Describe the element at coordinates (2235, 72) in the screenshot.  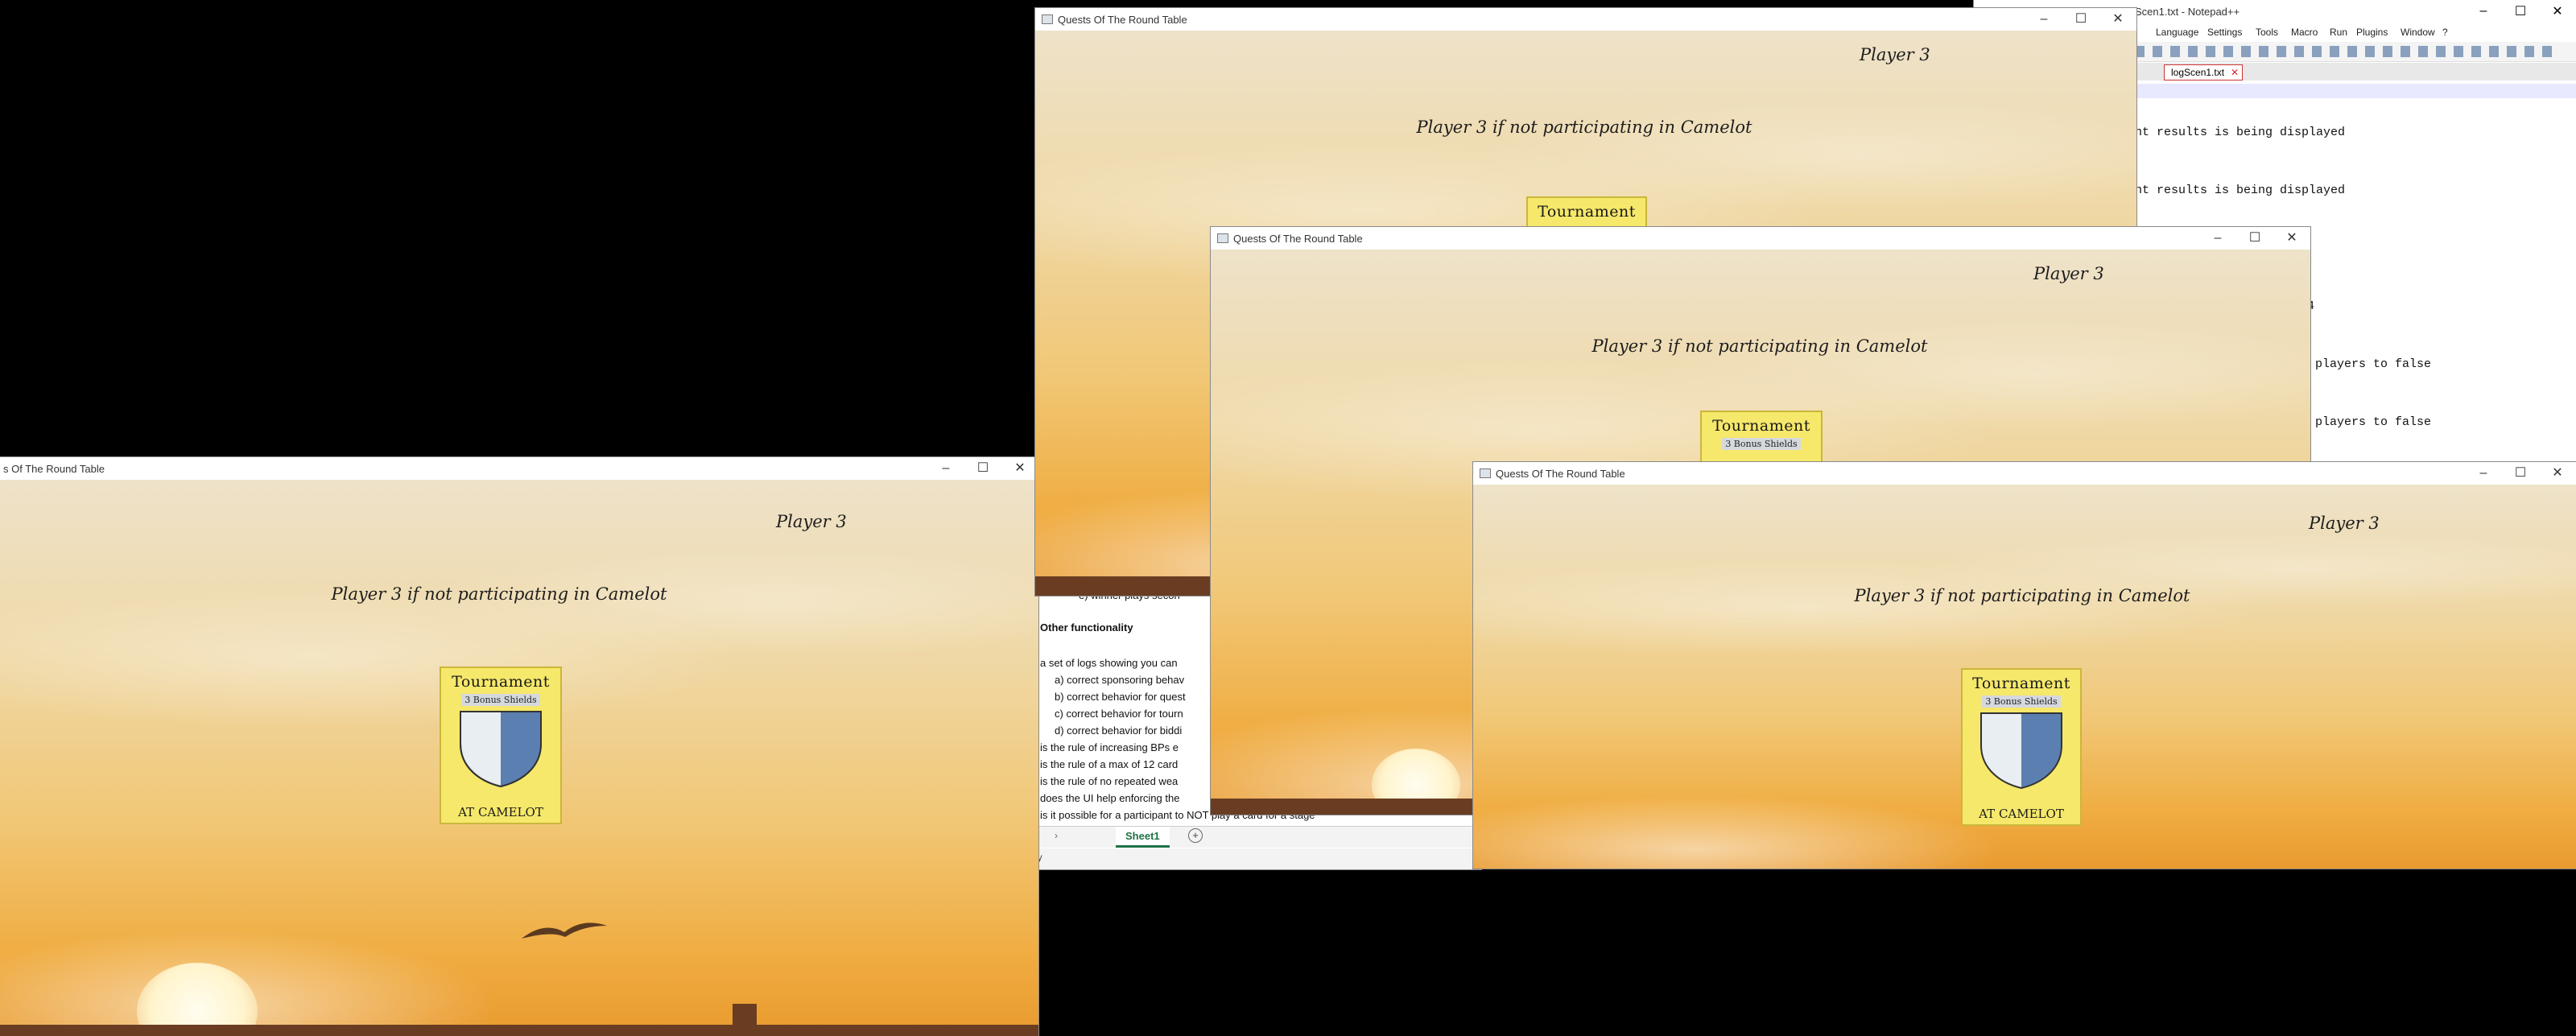
I see `close-icon: ✕` at that location.